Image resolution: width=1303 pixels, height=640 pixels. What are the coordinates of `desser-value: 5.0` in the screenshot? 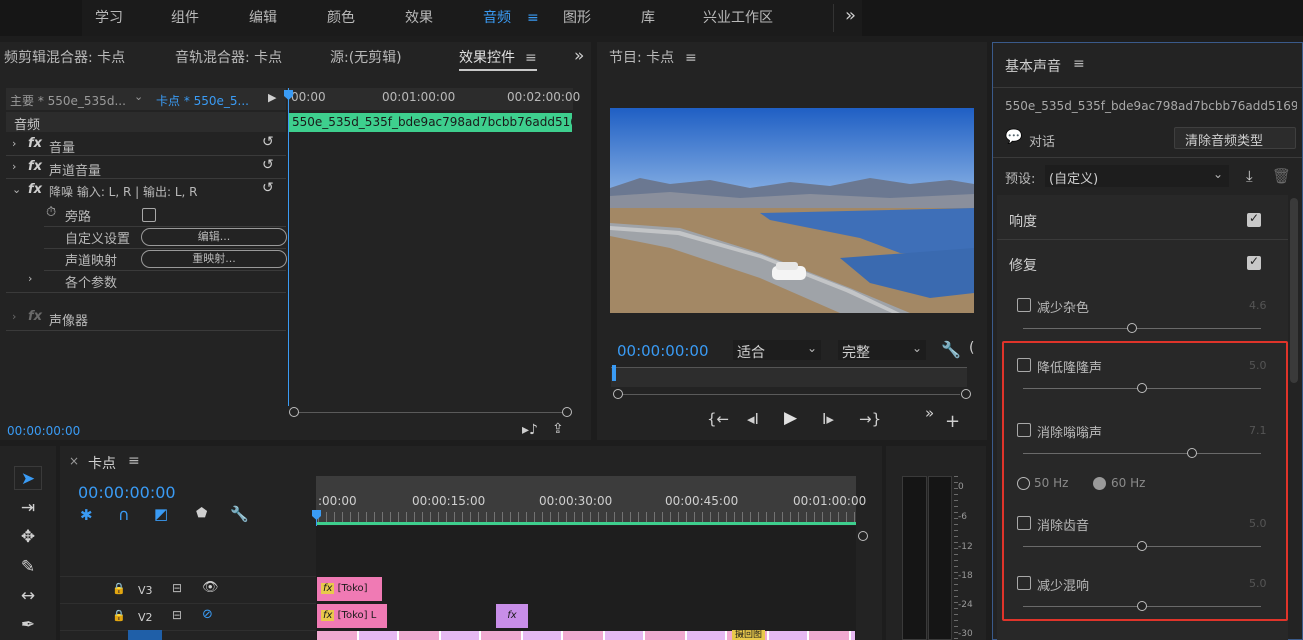 It's located at (1258, 523).